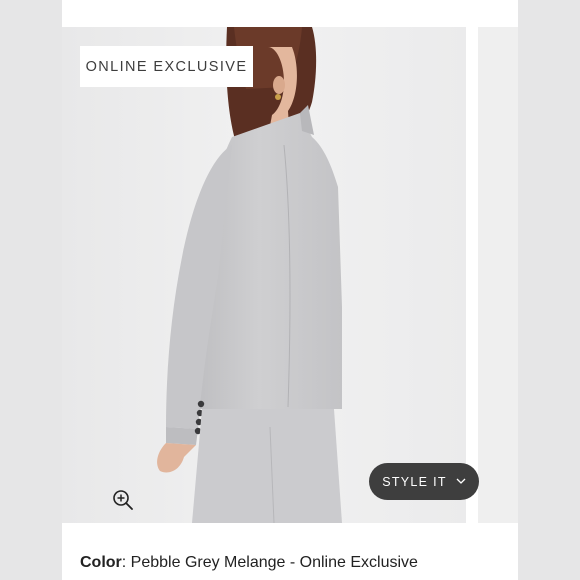  I want to click on style-it-button: STYLE IT, so click(424, 481).